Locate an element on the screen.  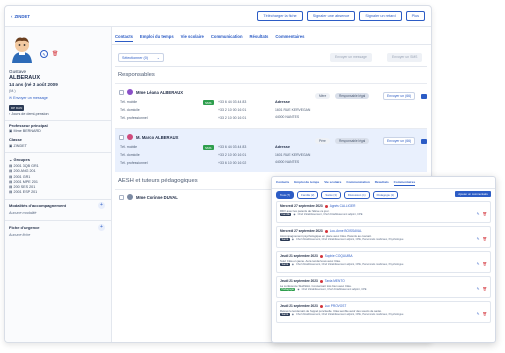
send-message-button: Envoyer un message is located at coordinates (351, 57).